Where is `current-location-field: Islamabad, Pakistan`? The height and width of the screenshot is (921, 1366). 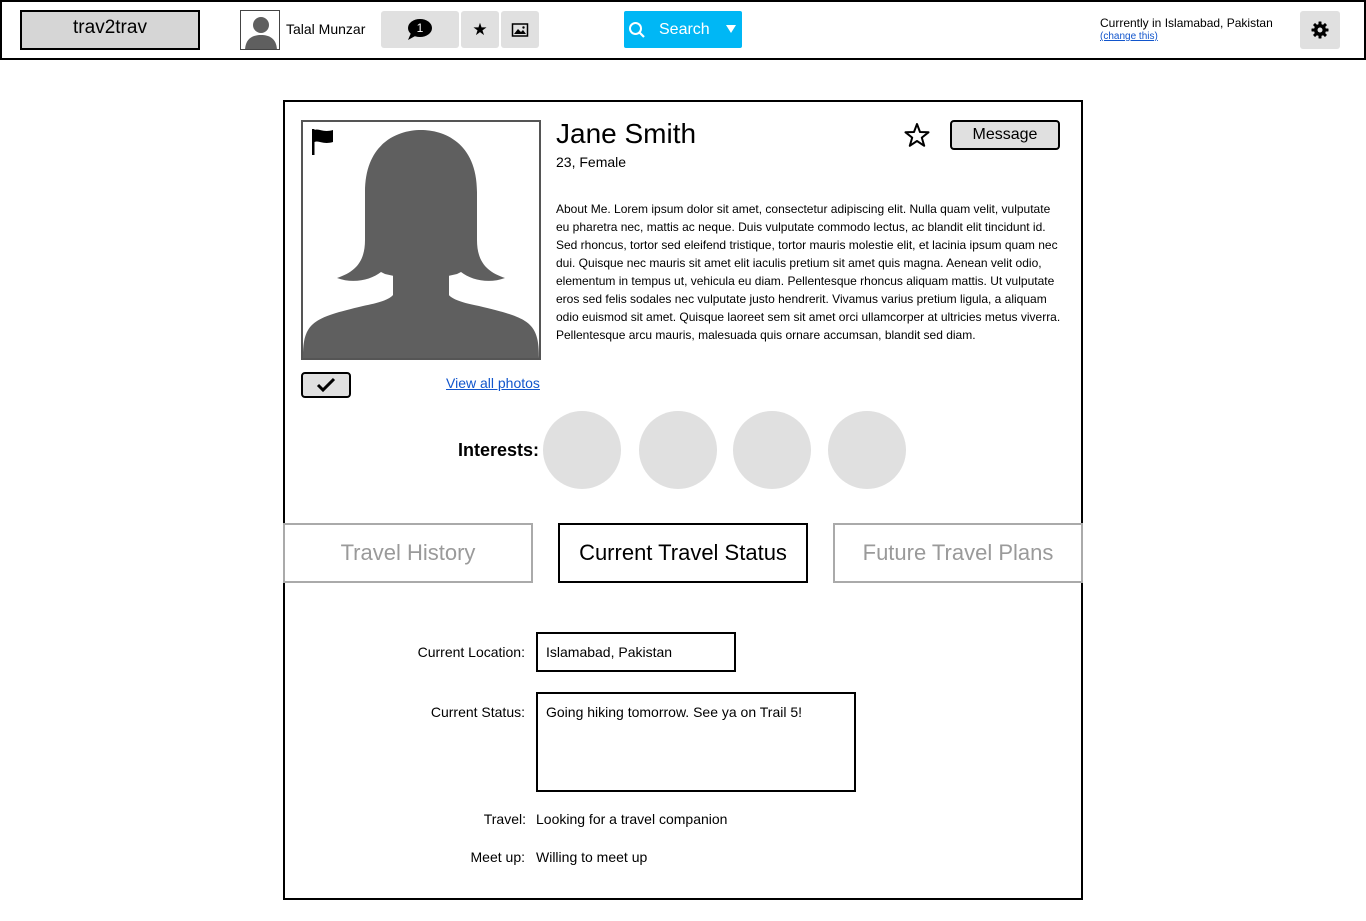
current-location-field: Islamabad, Pakistan is located at coordinates (636, 652).